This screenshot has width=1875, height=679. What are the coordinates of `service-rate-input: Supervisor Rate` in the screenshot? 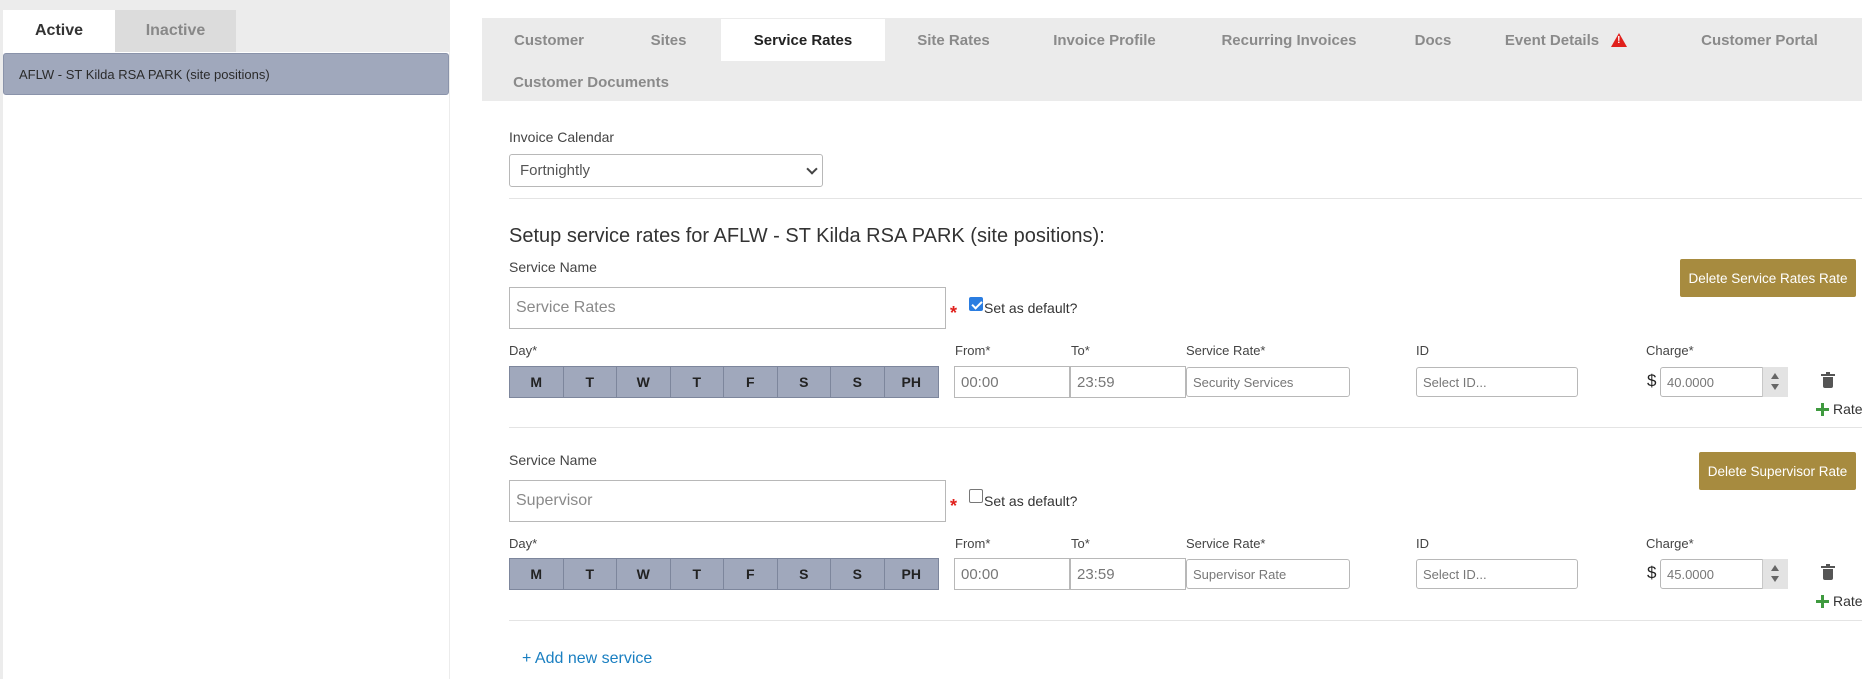 It's located at (1268, 574).